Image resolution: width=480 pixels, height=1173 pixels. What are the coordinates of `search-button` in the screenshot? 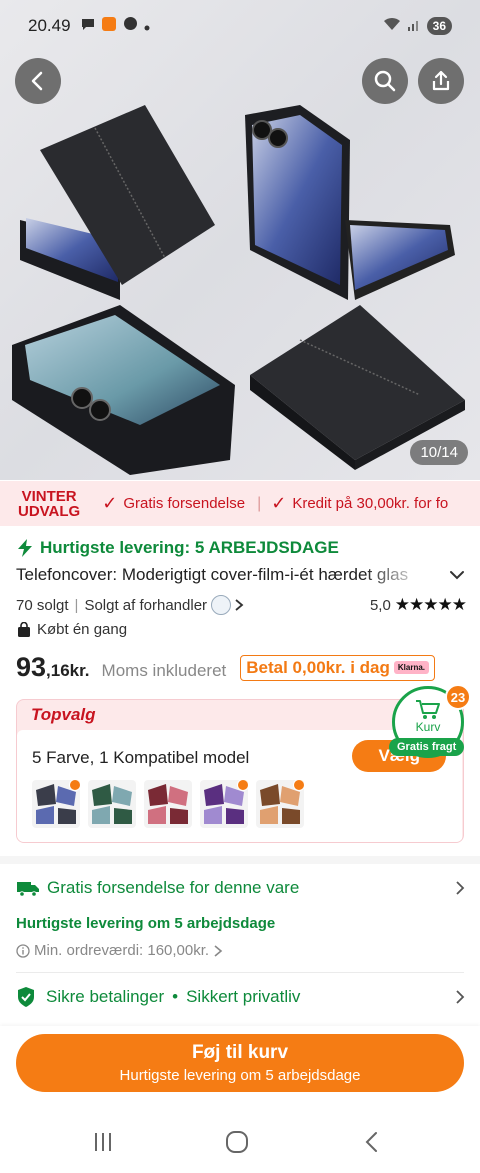 It's located at (385, 81).